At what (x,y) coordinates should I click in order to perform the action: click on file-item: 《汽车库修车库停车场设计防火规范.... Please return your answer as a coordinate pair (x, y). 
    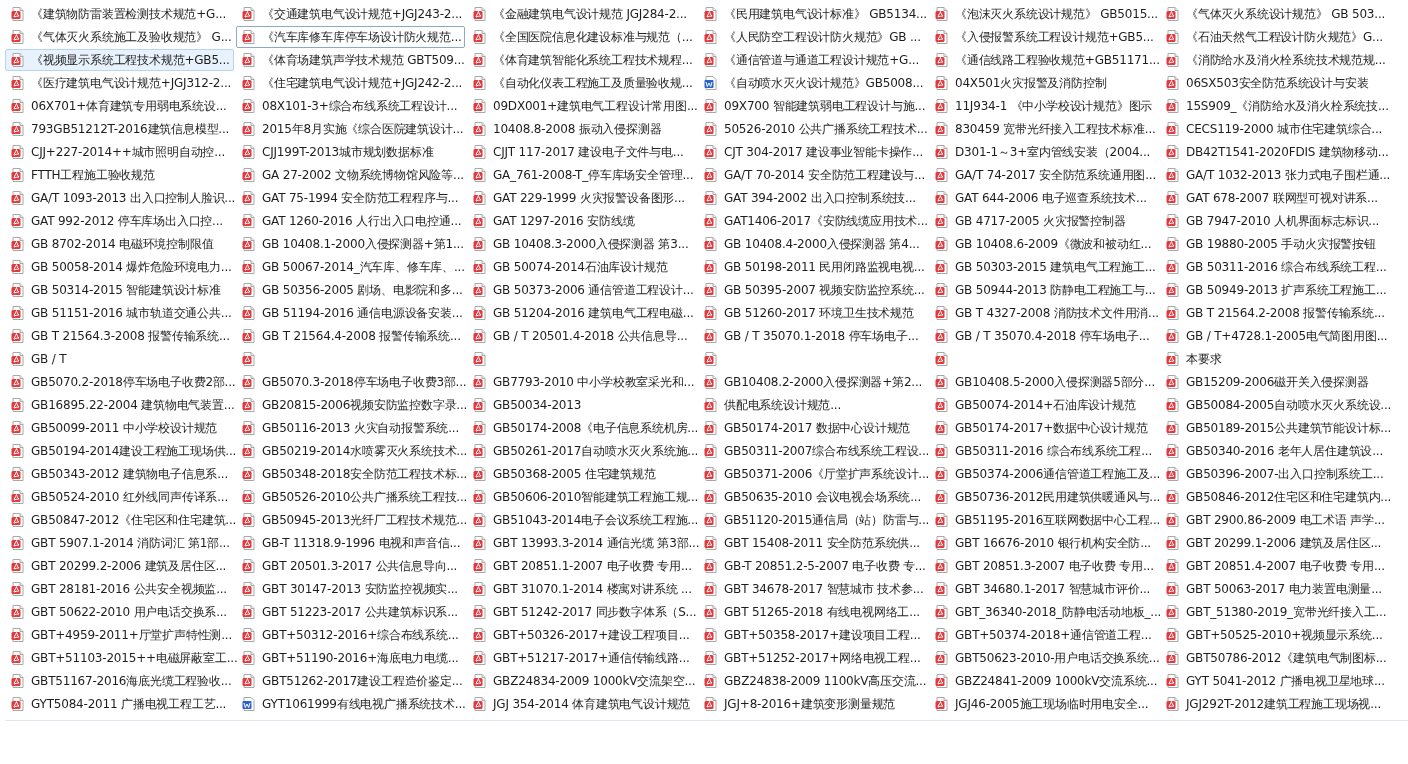
    Looking at the image, I should click on (350, 37).